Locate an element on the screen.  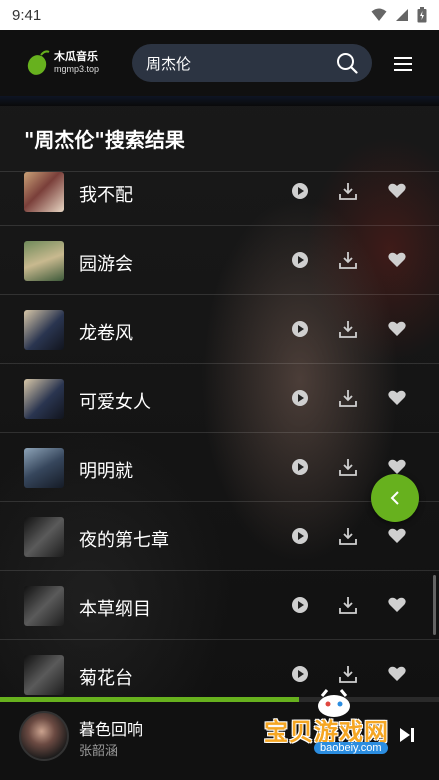
song-row: 可爱女人 is located at coordinates (219, 398).